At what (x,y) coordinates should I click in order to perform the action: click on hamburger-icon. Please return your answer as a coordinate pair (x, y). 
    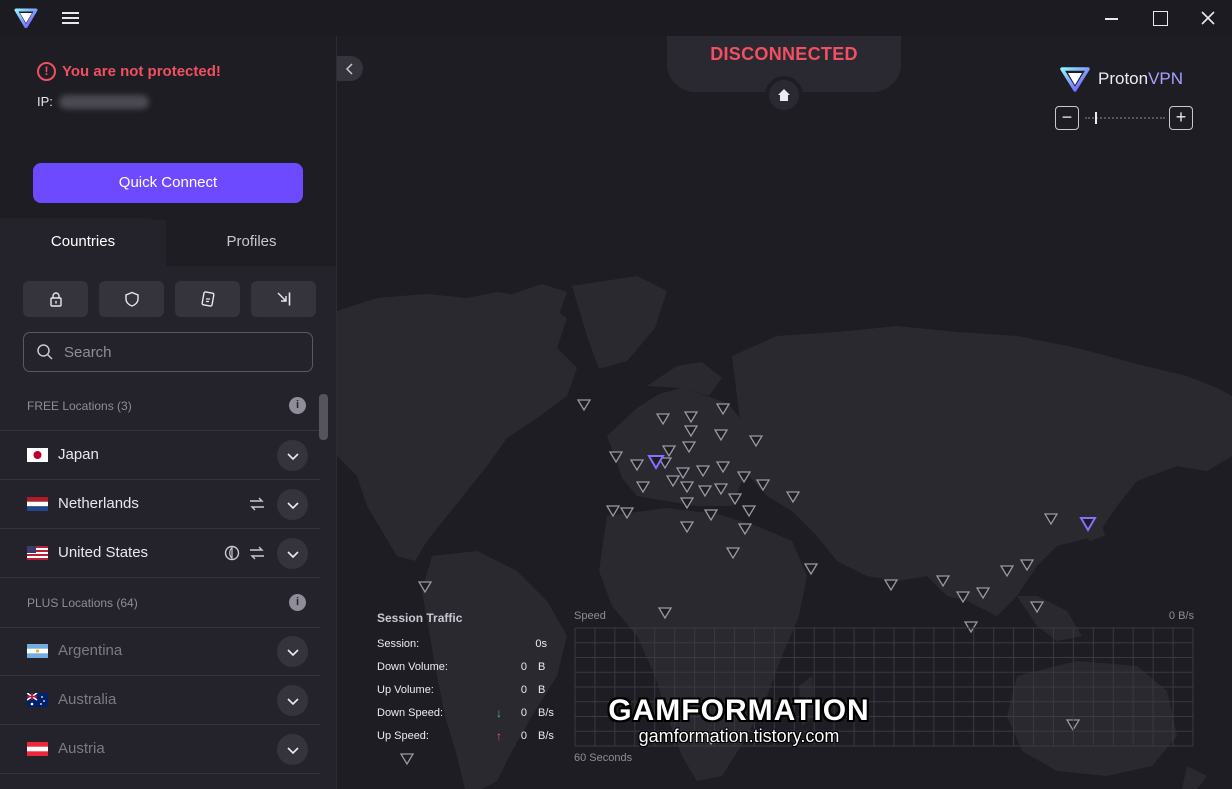
    Looking at the image, I should click on (72, 18).